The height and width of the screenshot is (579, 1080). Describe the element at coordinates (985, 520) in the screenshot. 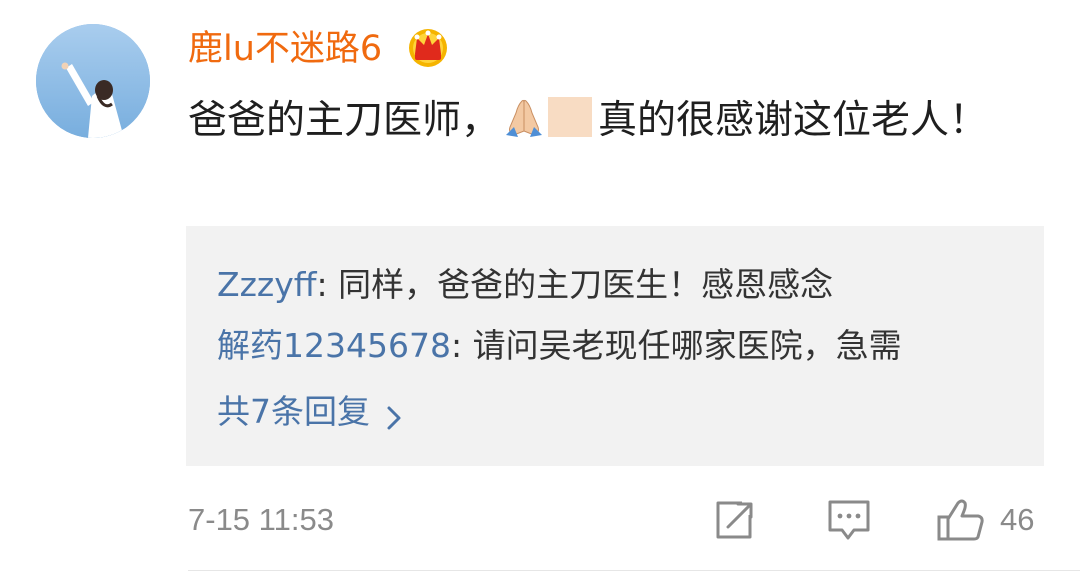

I see `like-button: 46` at that location.